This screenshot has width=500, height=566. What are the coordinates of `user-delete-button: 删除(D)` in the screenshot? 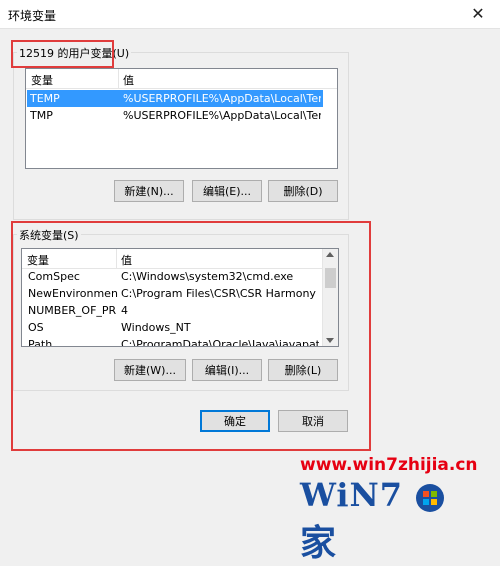 It's located at (303, 191).